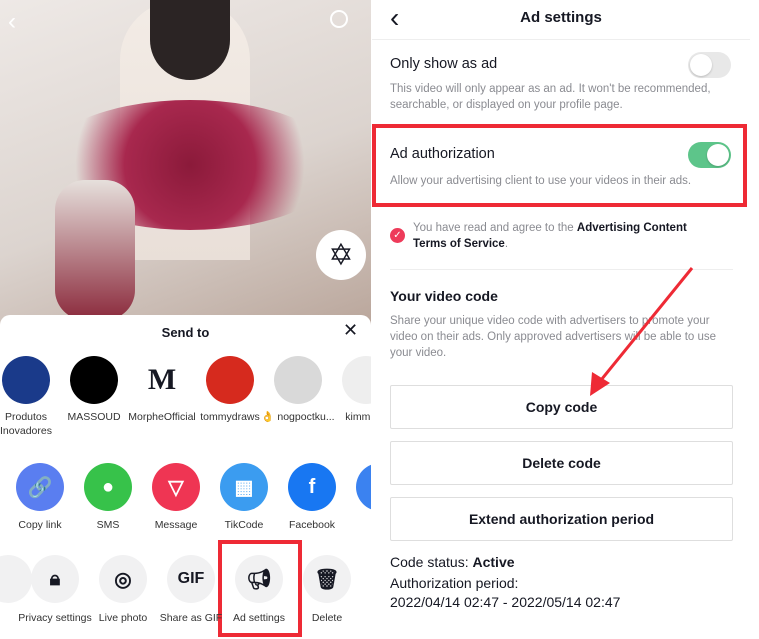 The width and height of the screenshot is (759, 639). I want to click on contact-name: kimmie s, so click(349, 417).